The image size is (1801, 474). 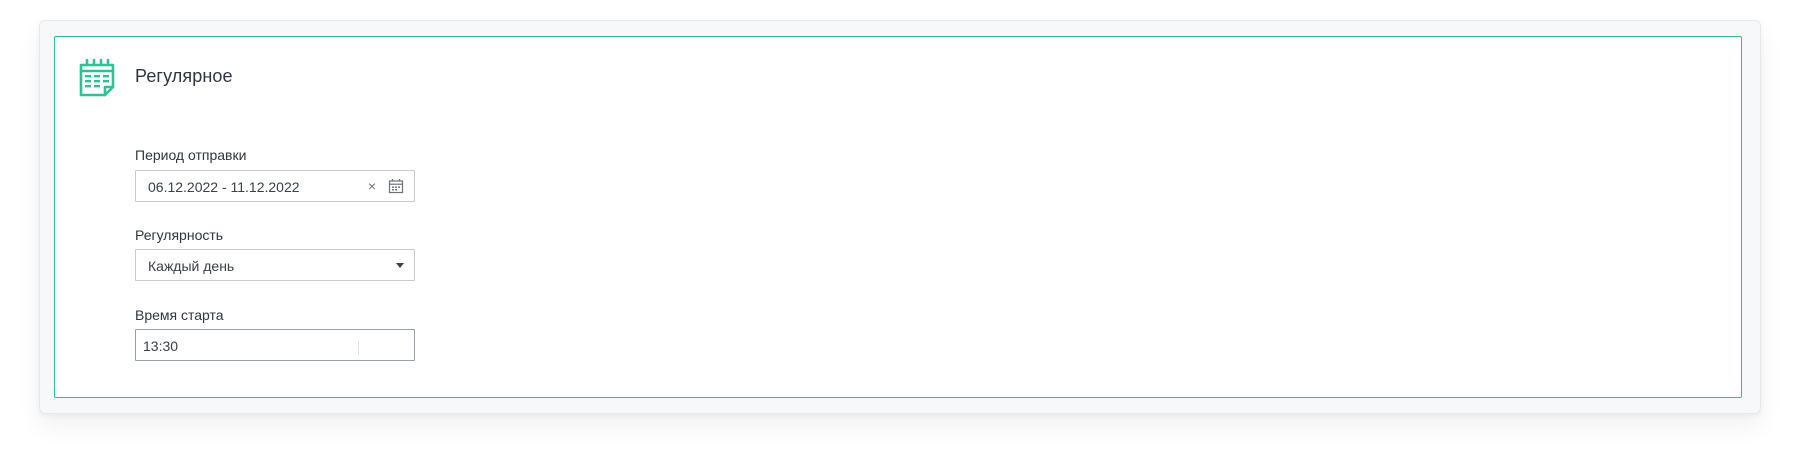 I want to click on regularity-value: Каждый день, so click(x=191, y=266).